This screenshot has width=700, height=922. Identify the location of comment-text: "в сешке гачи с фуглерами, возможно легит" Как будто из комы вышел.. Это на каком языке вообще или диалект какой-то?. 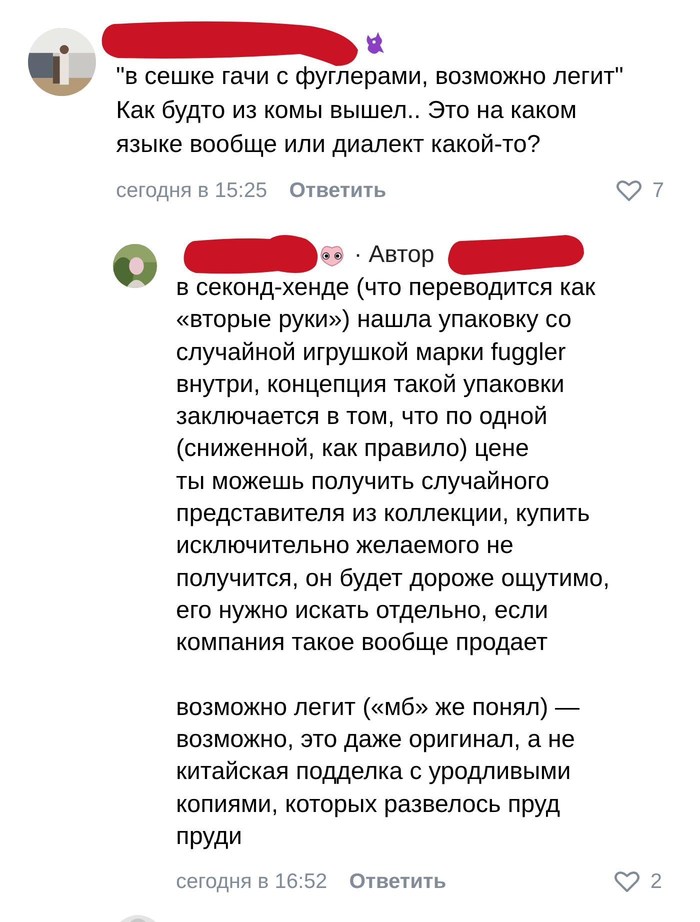
(370, 111).